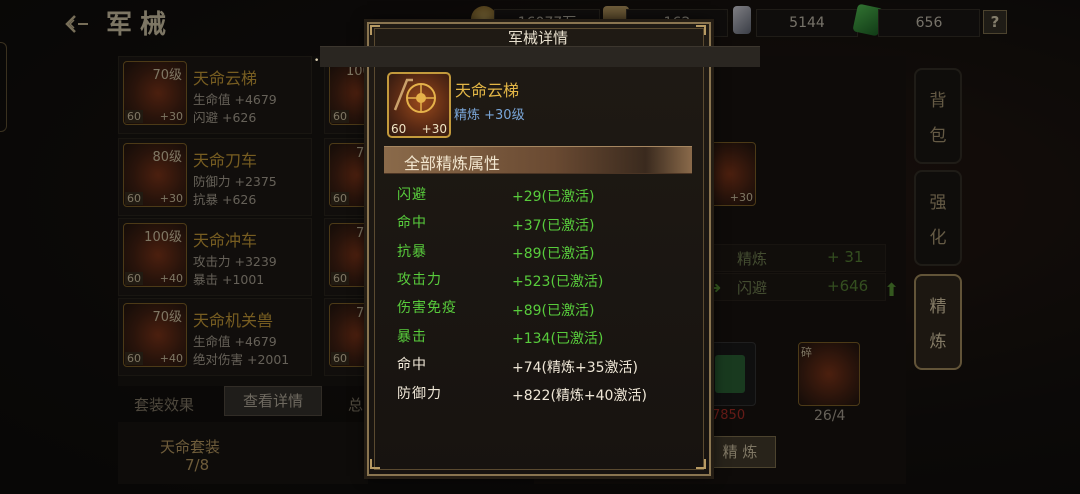 The image size is (1080, 494). I want to click on attr-label: 防御力, so click(419, 394).